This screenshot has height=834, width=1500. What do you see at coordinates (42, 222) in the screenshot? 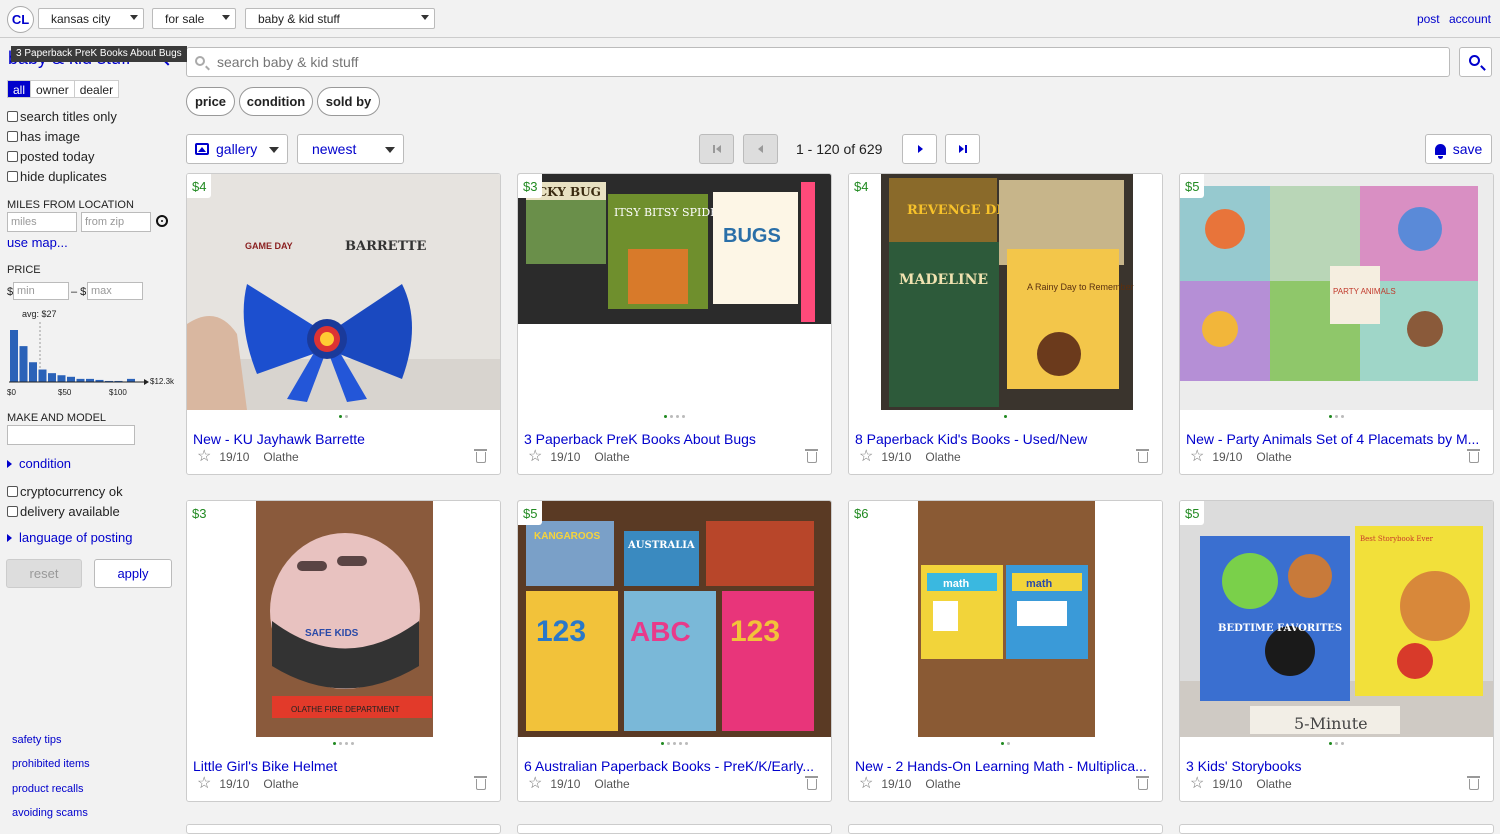
I see `miles-input: miles` at bounding box center [42, 222].